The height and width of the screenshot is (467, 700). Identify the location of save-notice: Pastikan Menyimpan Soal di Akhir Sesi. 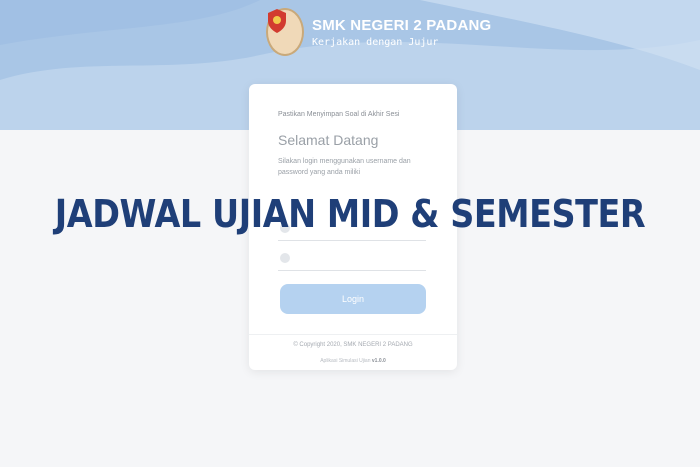
(339, 114).